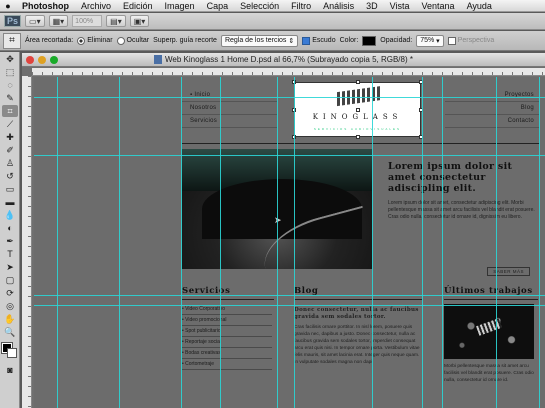 The width and height of the screenshot is (545, 408). What do you see at coordinates (229, 121) in the screenshot?
I see `nav-item-servicios: Servicios` at bounding box center [229, 121].